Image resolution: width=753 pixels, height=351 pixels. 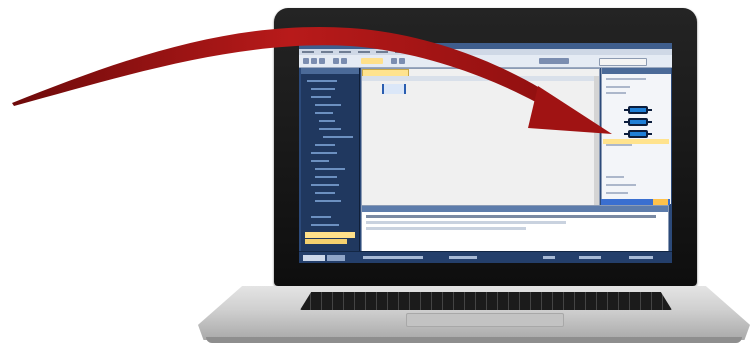 I want to click on editor-scrollbar, so click(x=596, y=140).